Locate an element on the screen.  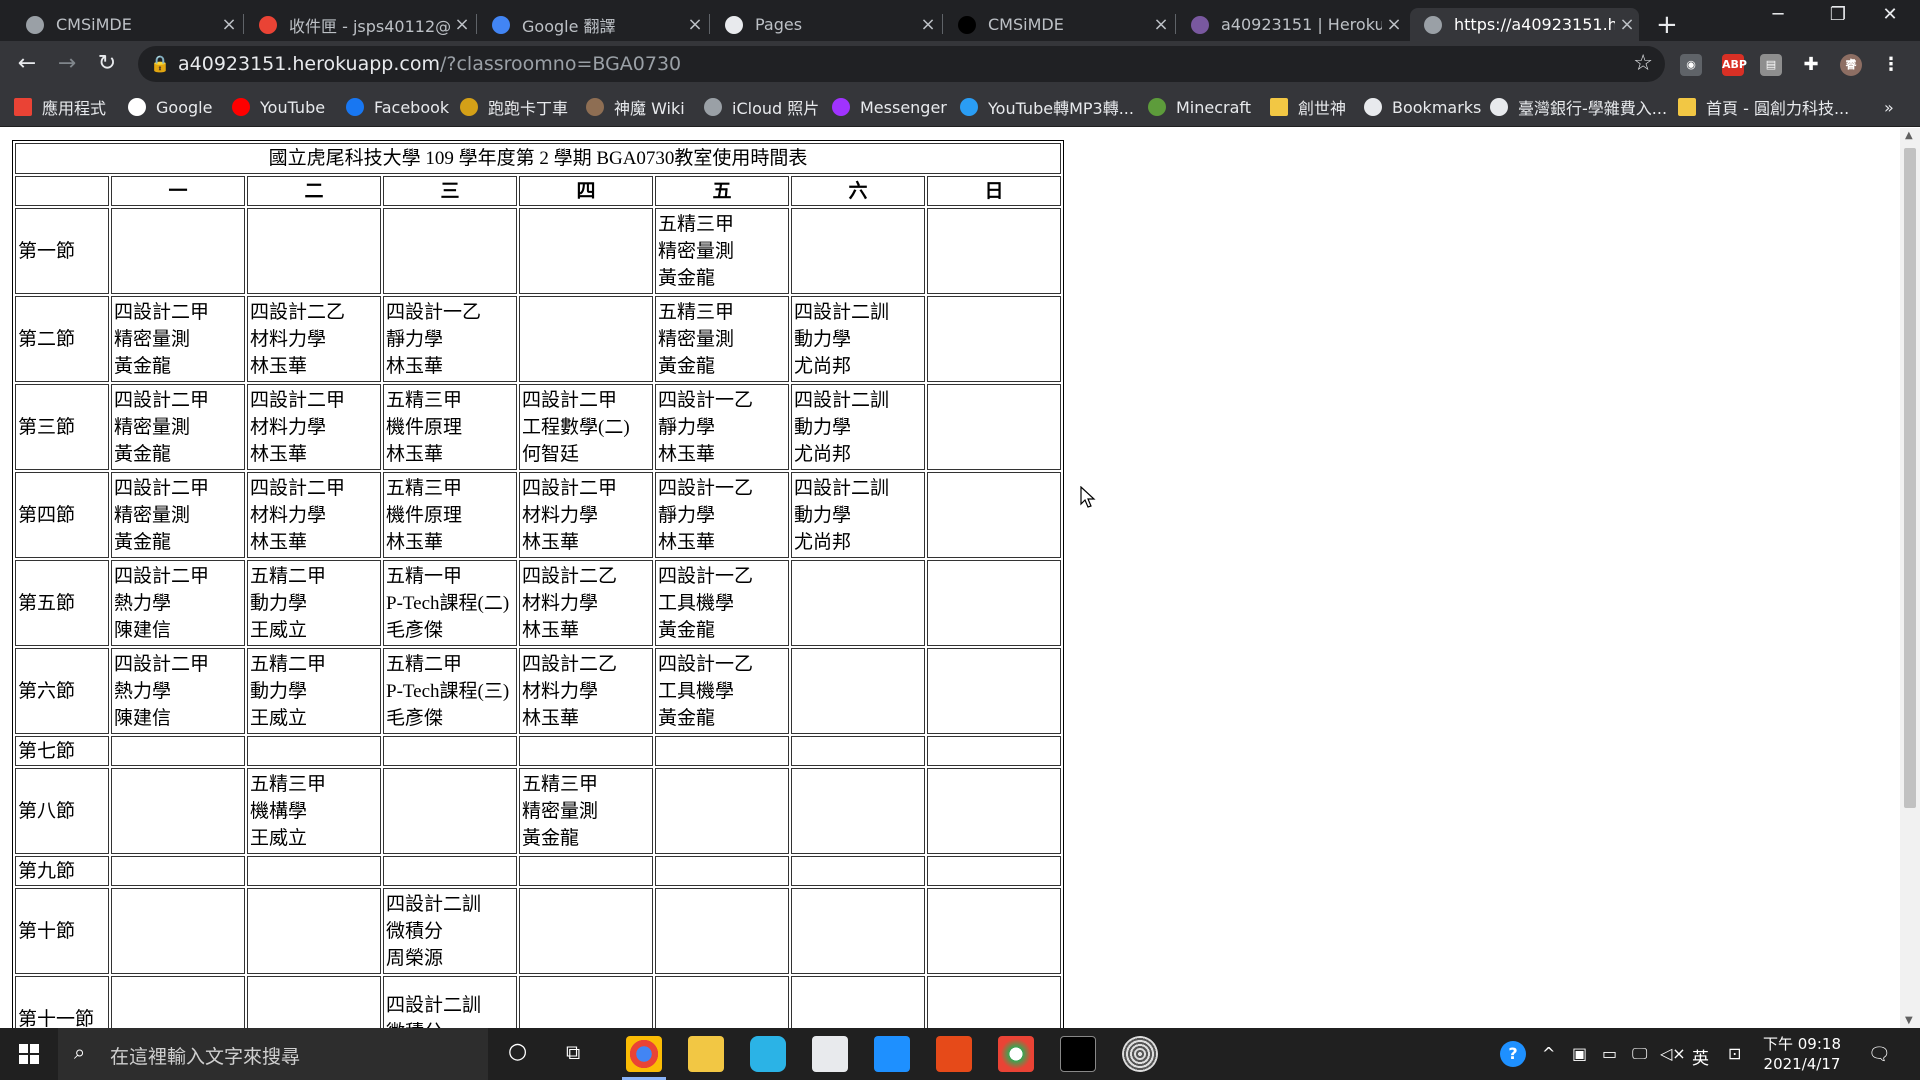
taskbar-chrome-icon is located at coordinates (644, 1054).